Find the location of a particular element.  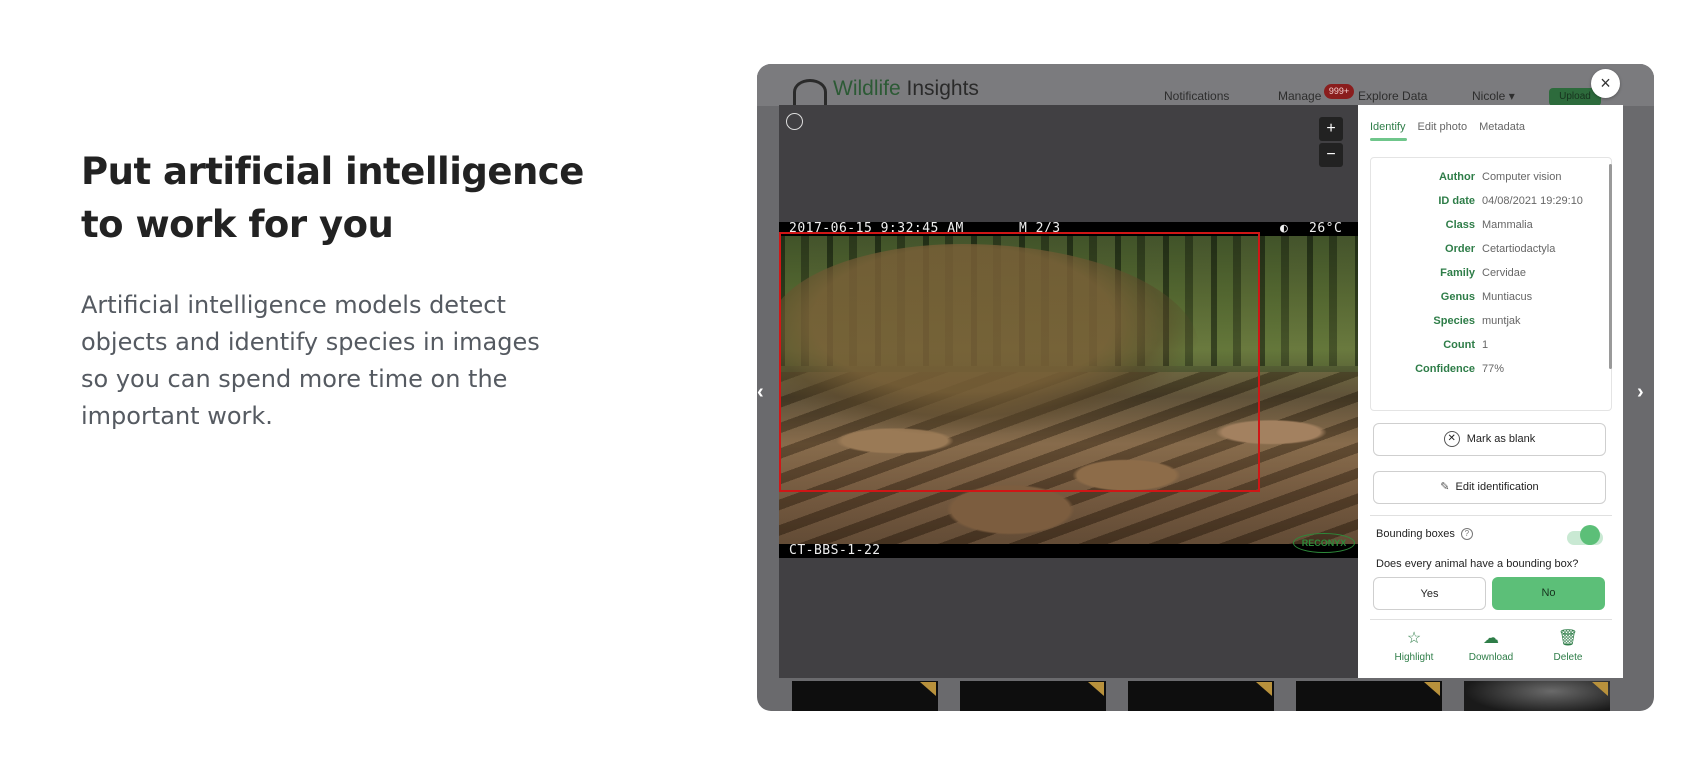

info-key: Author is located at coordinates (1456, 177).